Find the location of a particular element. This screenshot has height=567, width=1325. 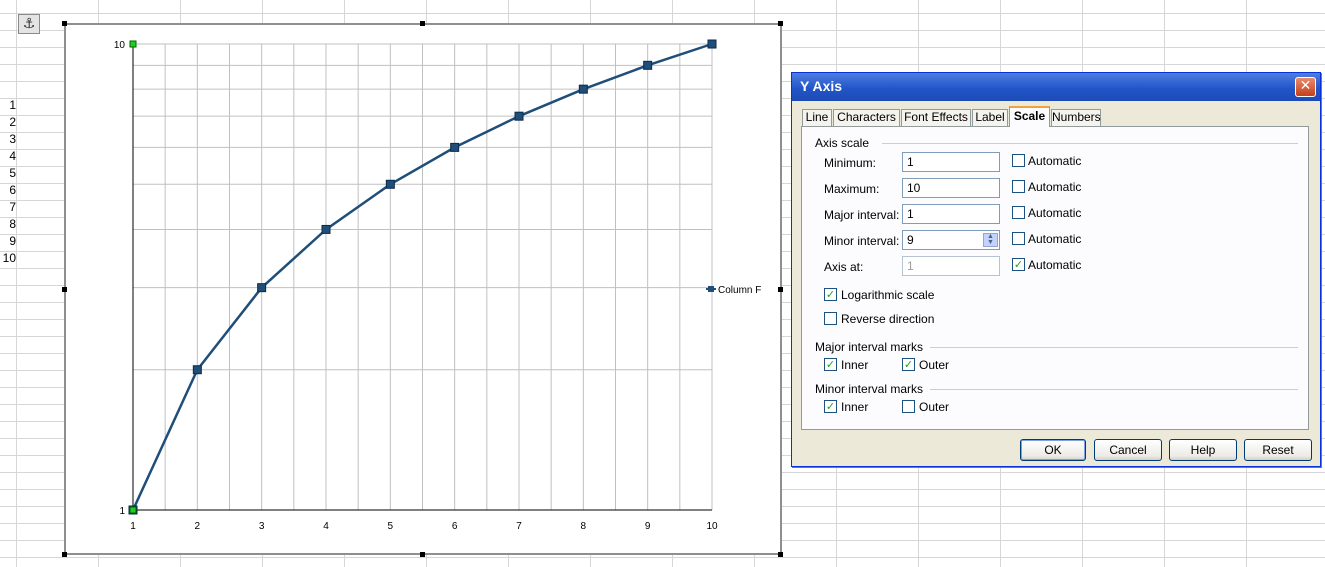

x-tick-label: 5 is located at coordinates (391, 526).